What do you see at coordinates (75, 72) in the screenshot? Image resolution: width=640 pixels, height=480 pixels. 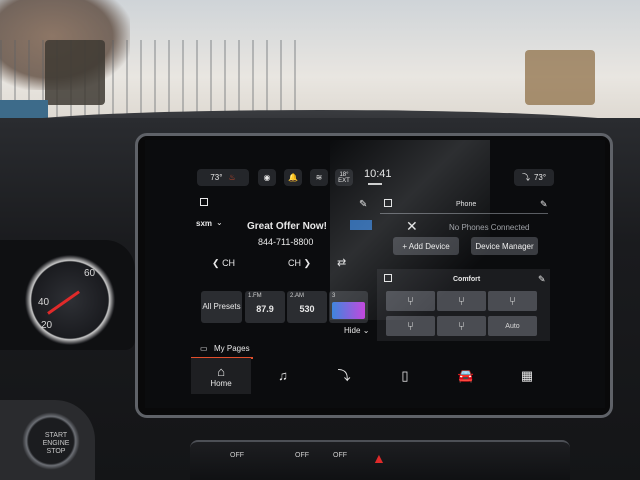 I see `machine` at bounding box center [75, 72].